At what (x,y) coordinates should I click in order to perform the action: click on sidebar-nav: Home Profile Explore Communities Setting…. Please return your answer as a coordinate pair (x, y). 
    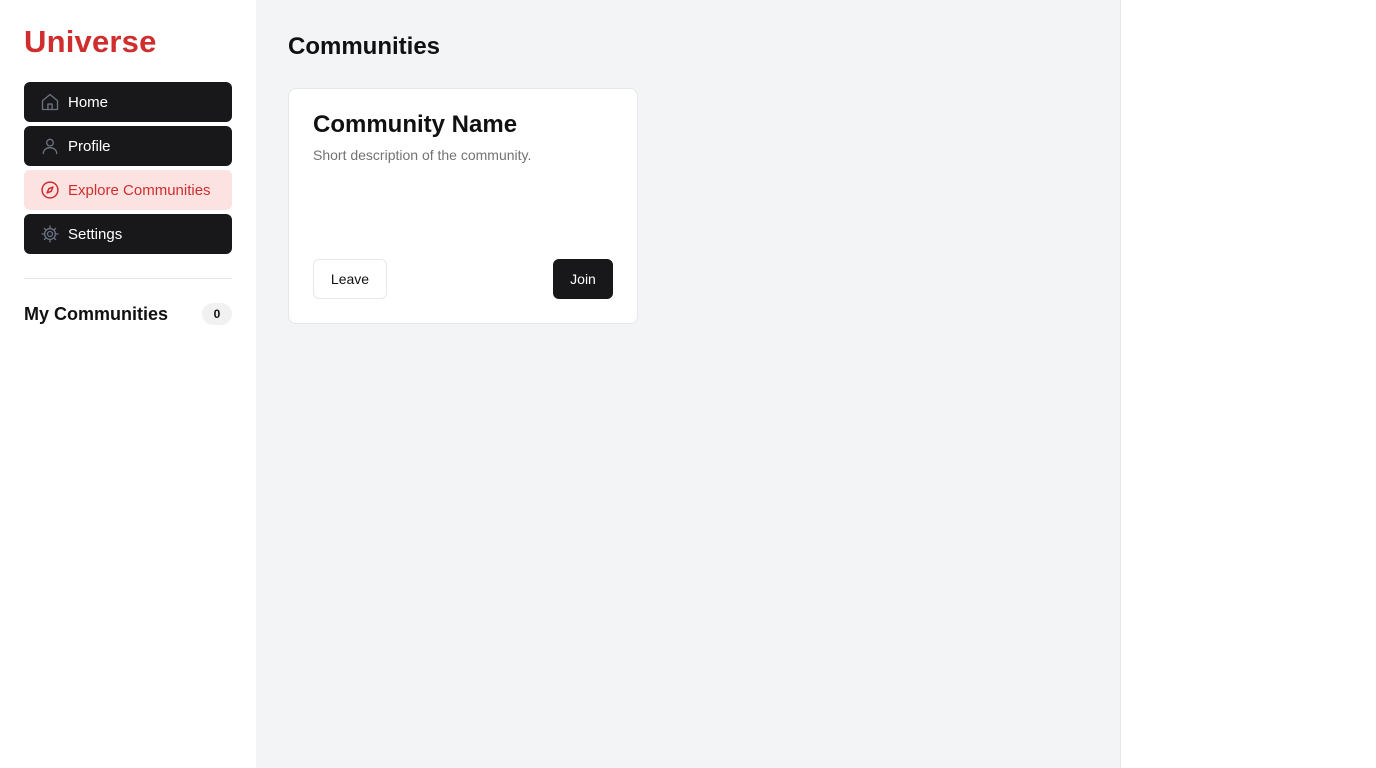
    Looking at the image, I should click on (128, 168).